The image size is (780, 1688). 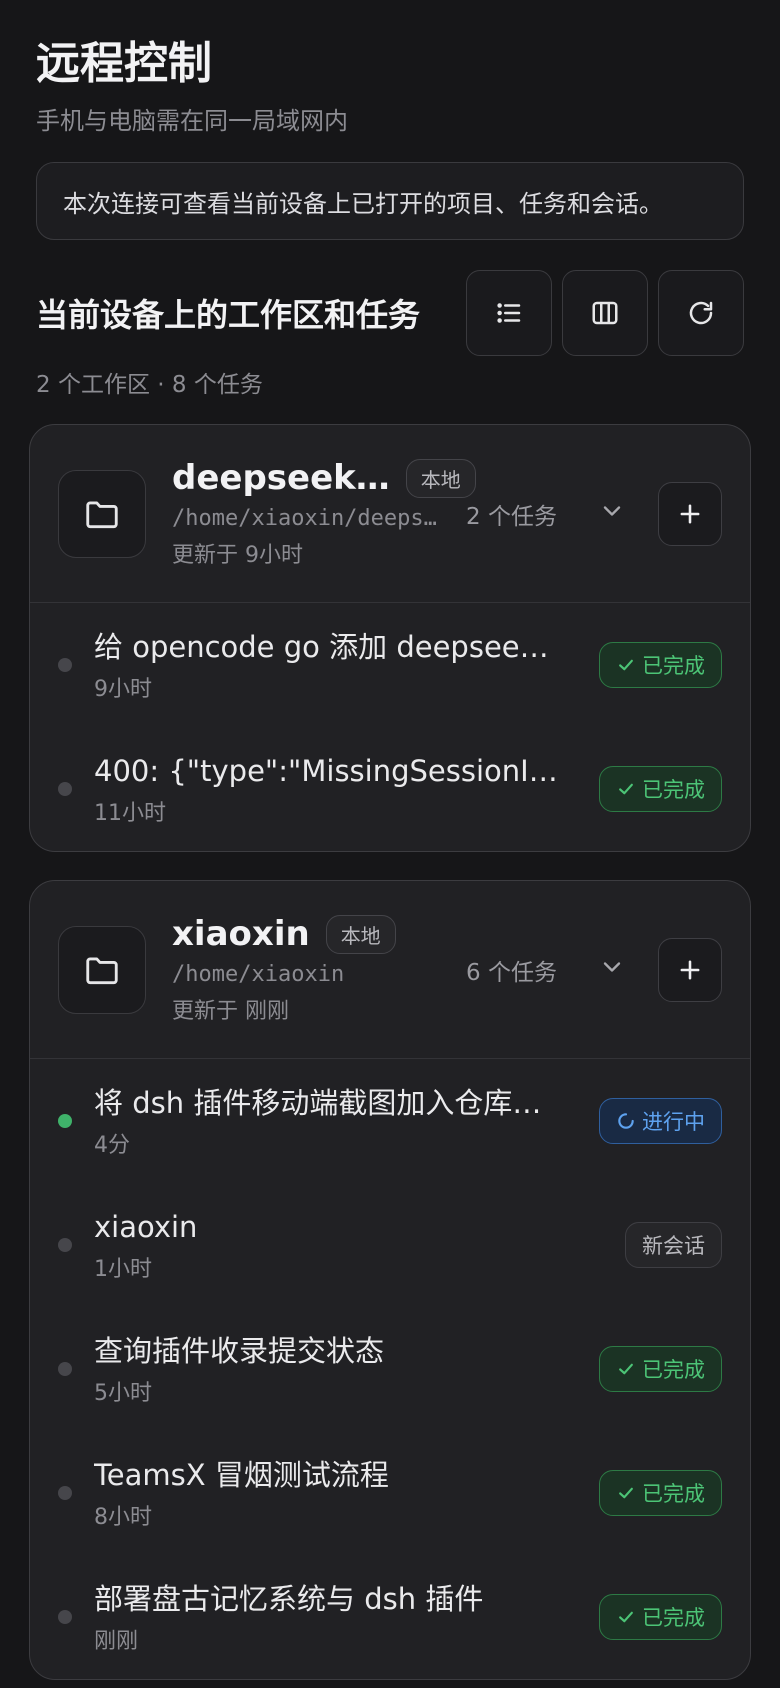 What do you see at coordinates (329, 1103) in the screenshot?
I see `task-title: 将 dsh 插件移动端截图加入仓库介绍` at bounding box center [329, 1103].